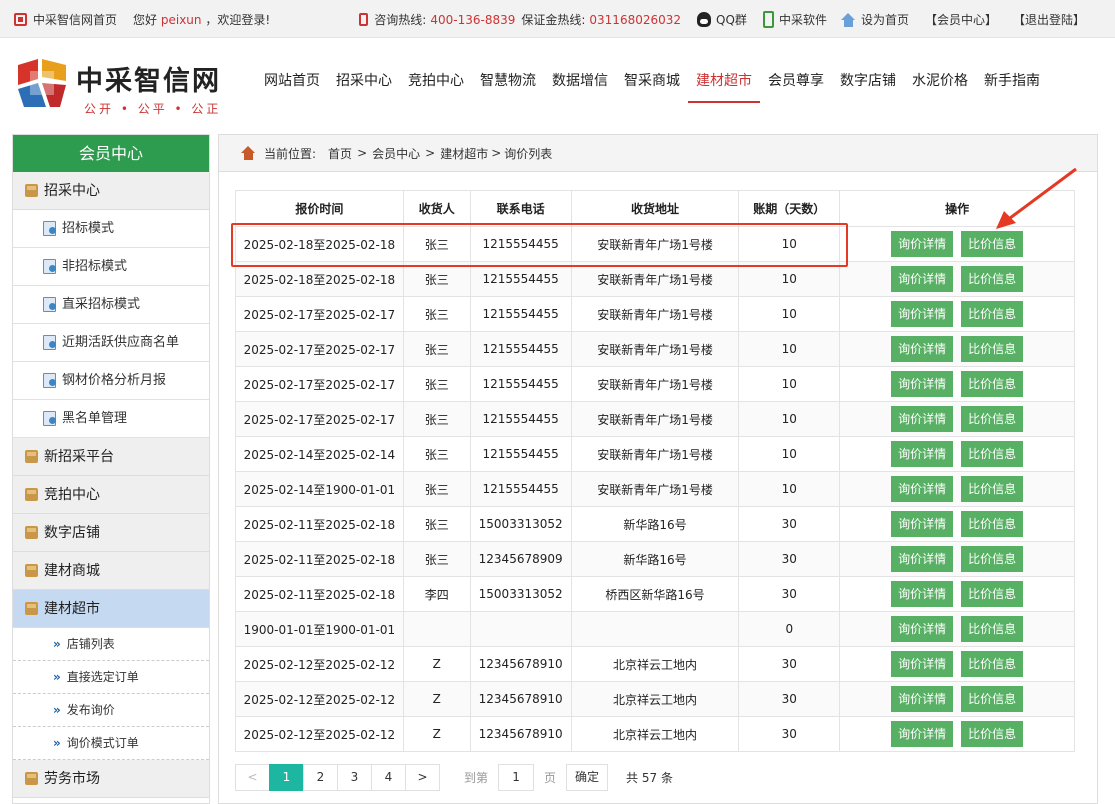  Describe the element at coordinates (848, 19) in the screenshot. I see `house-icon` at that location.